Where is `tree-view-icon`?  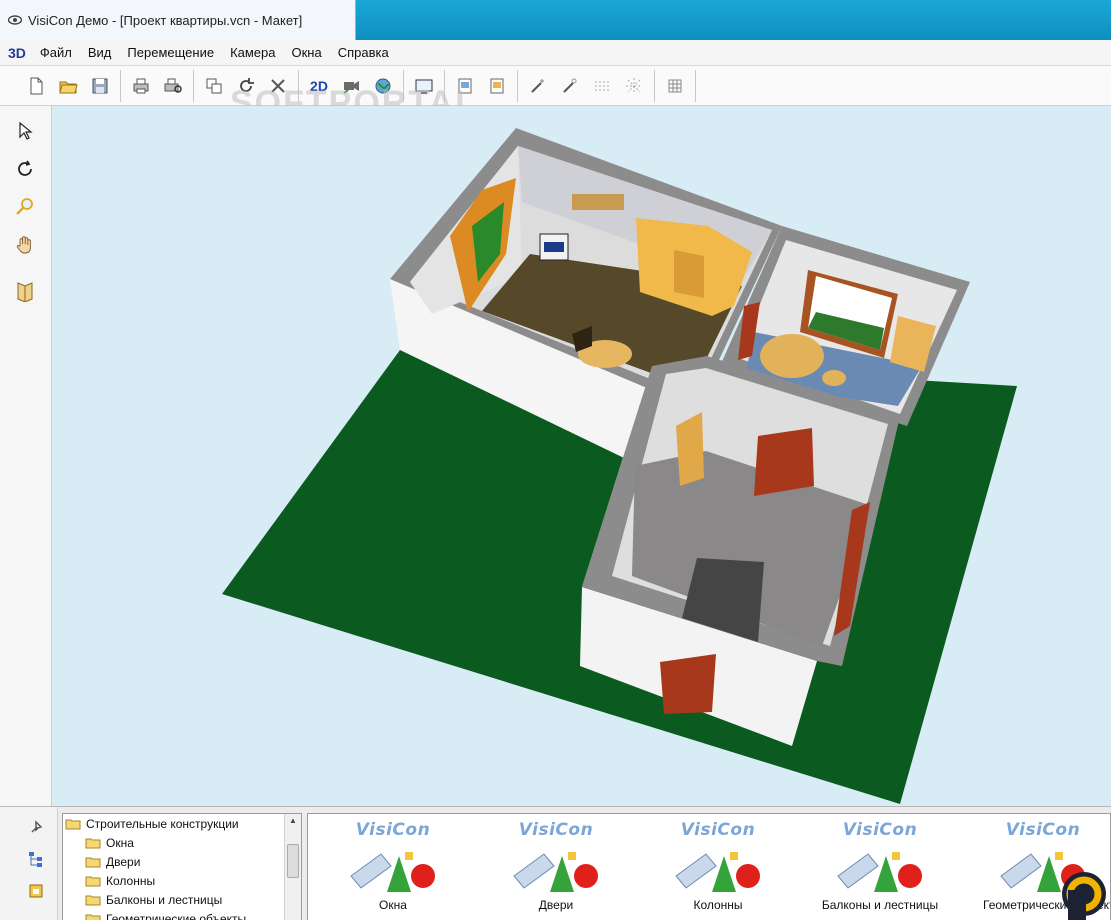
tree-view-icon is located at coordinates (35, 859).